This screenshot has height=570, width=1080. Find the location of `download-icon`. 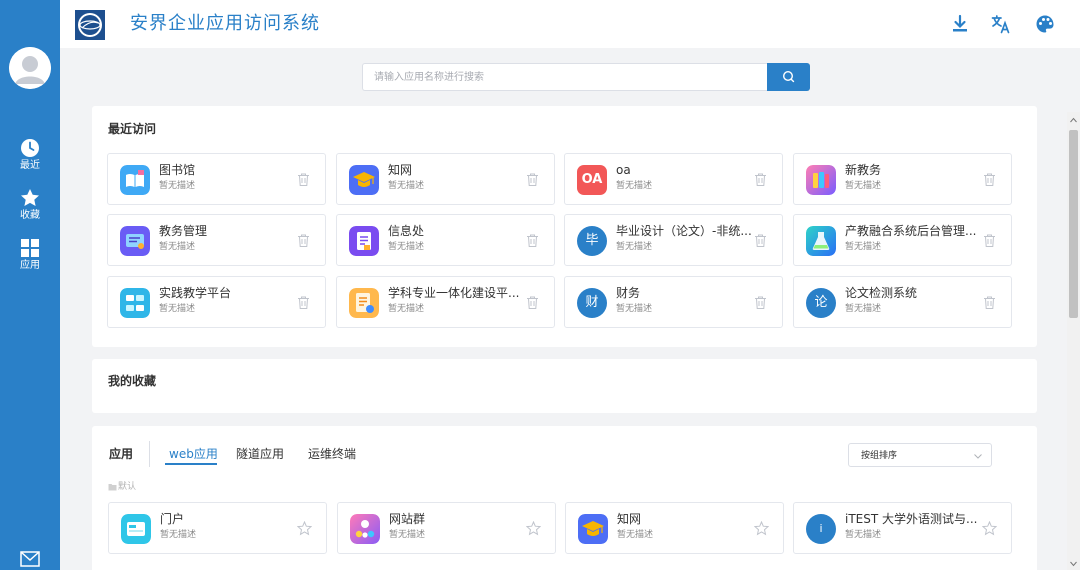

download-icon is located at coordinates (960, 24).